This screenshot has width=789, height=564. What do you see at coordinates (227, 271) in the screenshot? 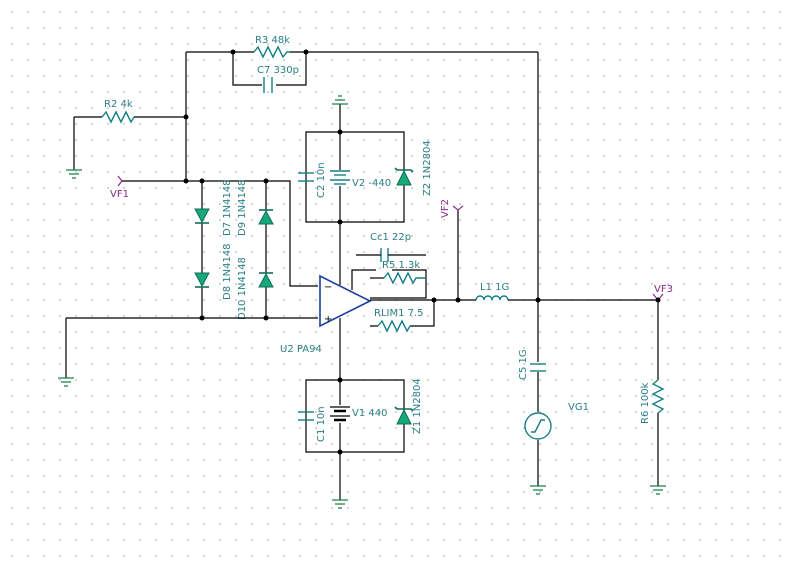
I see `label-d8: D8 1N4148` at bounding box center [227, 271].